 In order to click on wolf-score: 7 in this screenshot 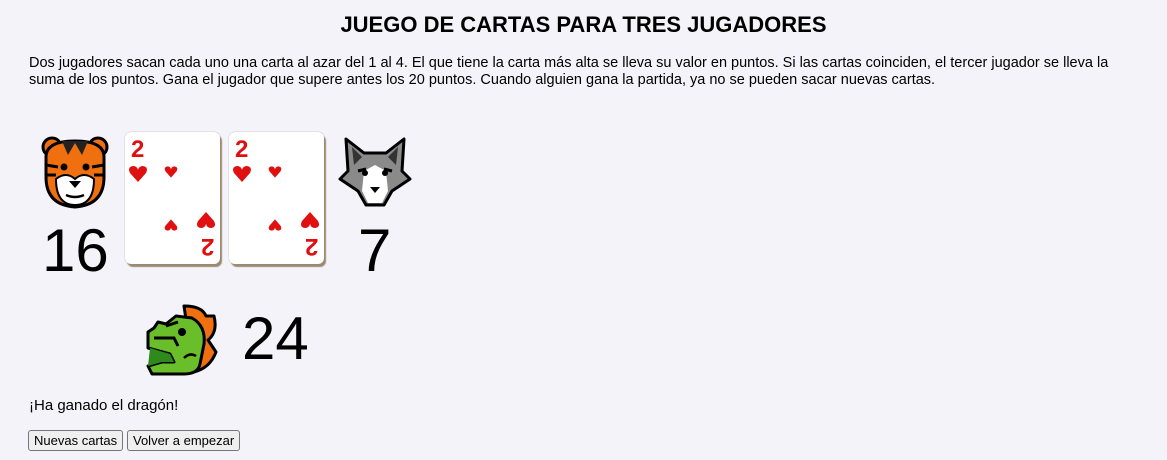, I will do `click(375, 250)`.